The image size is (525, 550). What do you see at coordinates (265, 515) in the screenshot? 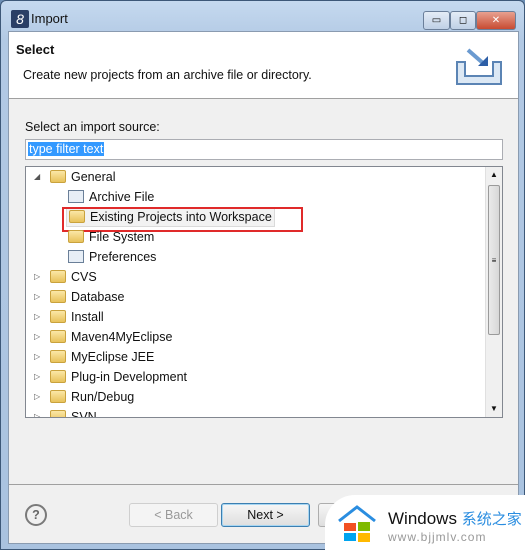
I see `next-button: Next >` at bounding box center [265, 515].